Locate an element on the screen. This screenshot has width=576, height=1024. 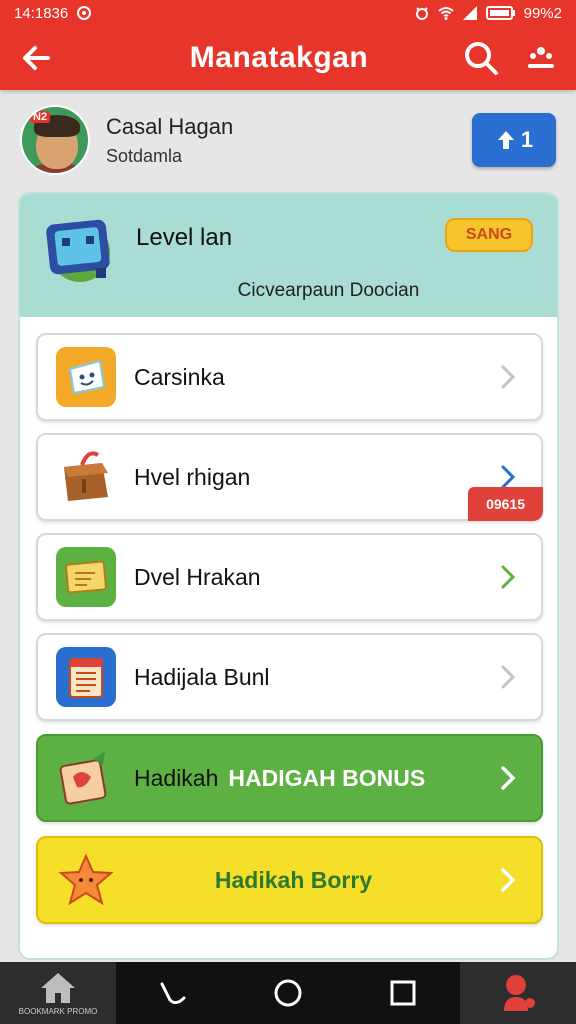
menu-item-hadikah-bonus: Hadikah HADIGAH BONUS is located at coordinates (289, 778).